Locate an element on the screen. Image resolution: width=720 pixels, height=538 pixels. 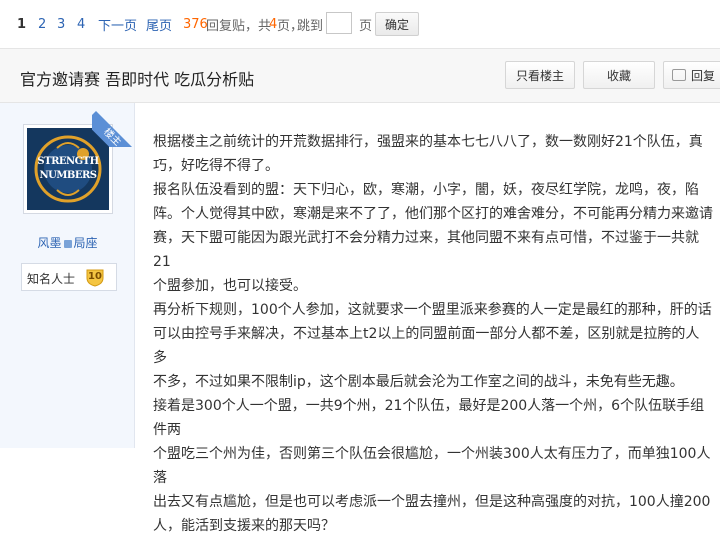
user-rank: 知名人士 10 is located at coordinates (69, 277).